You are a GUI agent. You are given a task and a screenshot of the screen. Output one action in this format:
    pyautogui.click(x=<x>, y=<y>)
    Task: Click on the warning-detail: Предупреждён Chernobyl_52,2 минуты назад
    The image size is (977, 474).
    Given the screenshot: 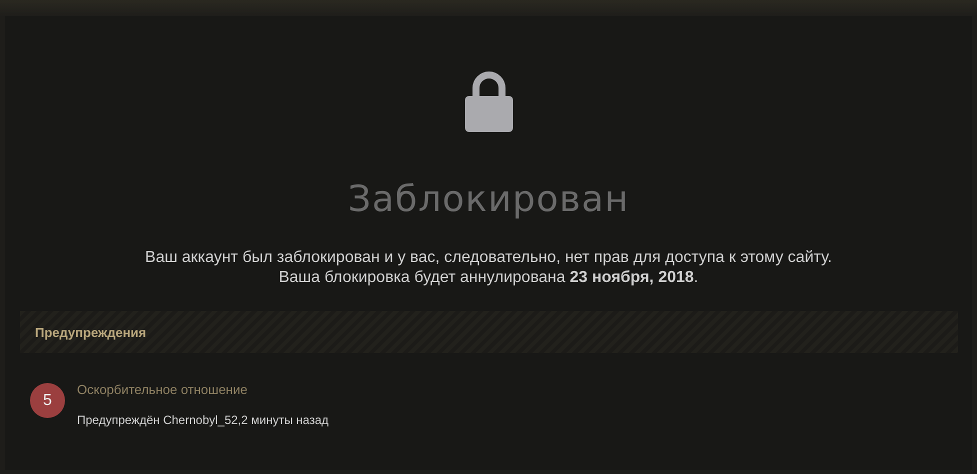 What is the action you would take?
    pyautogui.click(x=203, y=420)
    